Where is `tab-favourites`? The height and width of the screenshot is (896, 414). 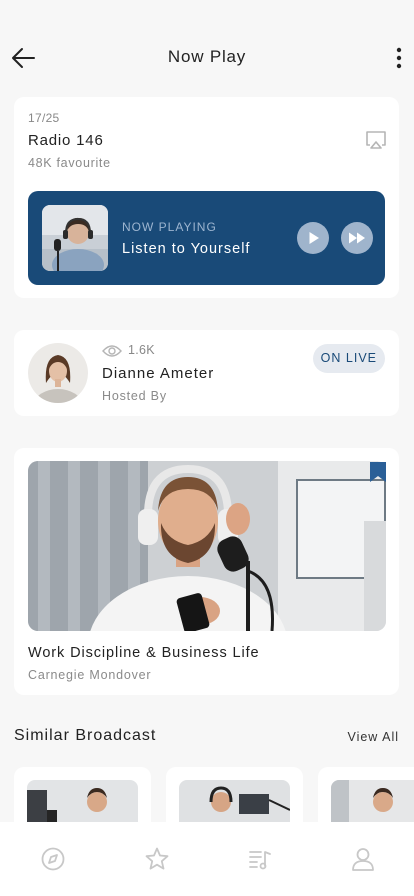 tab-favourites is located at coordinates (157, 859).